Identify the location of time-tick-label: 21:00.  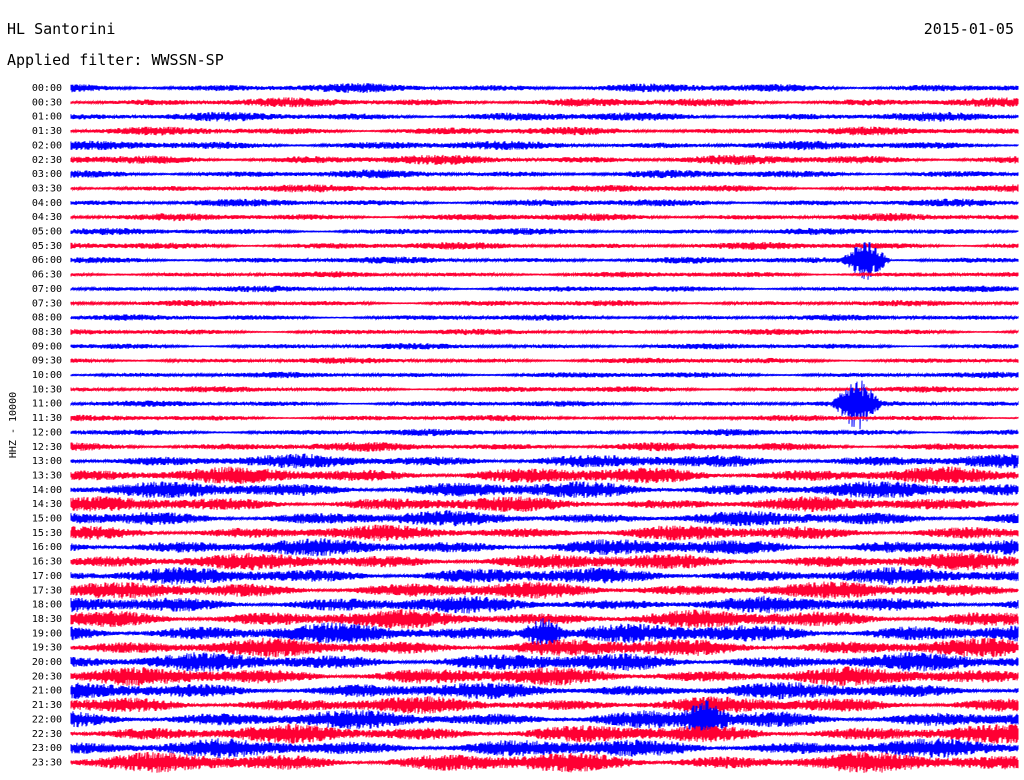
(47, 691).